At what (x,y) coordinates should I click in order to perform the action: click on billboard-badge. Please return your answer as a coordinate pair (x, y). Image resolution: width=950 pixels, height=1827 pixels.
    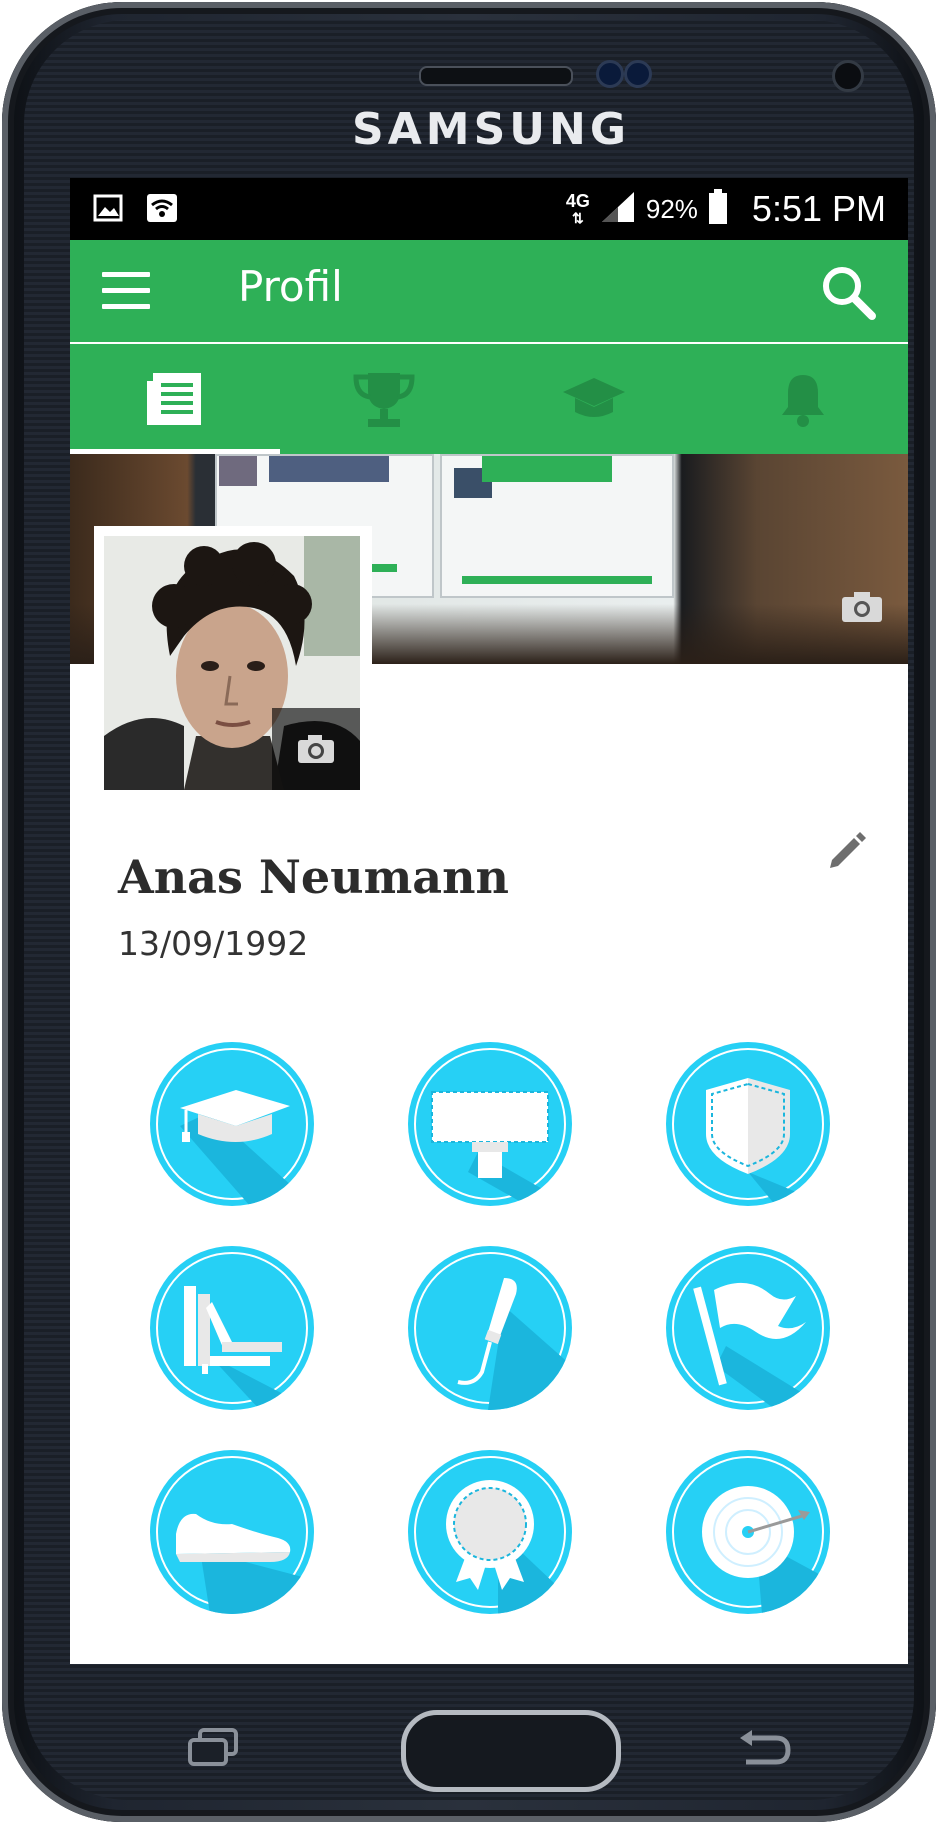
    Looking at the image, I should click on (490, 1124).